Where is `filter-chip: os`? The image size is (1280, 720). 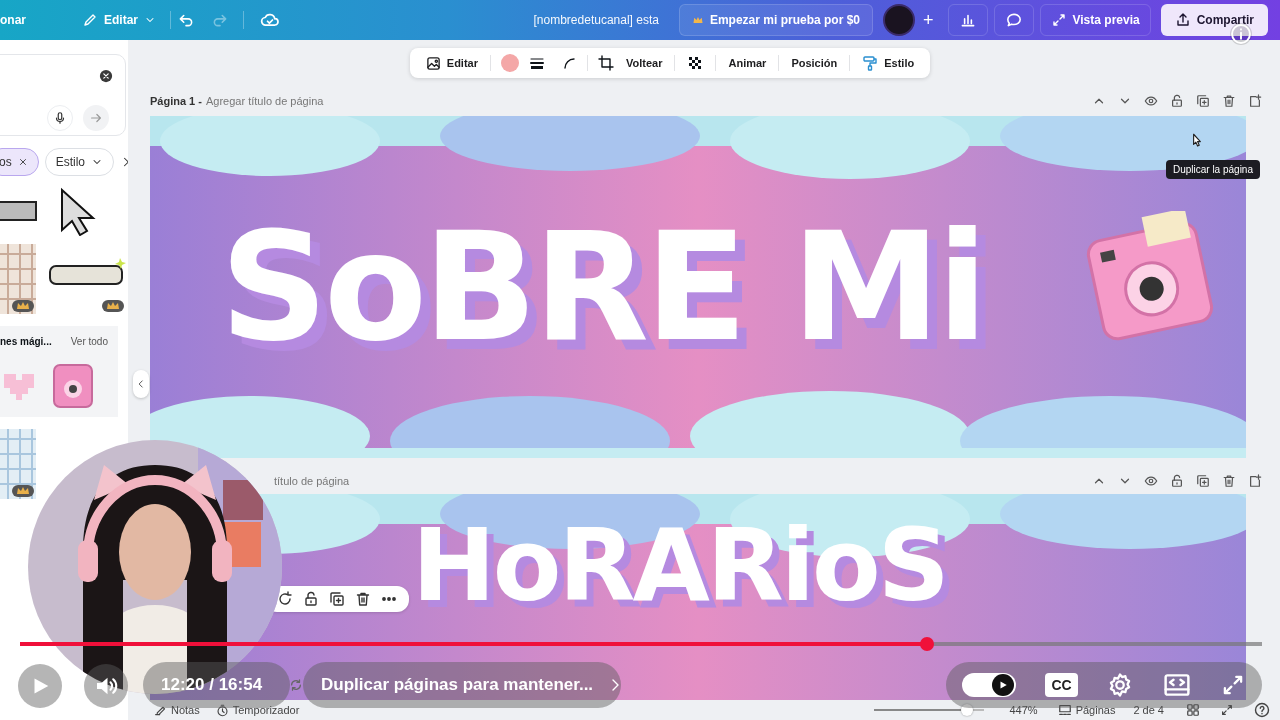 filter-chip: os is located at coordinates (19, 162).